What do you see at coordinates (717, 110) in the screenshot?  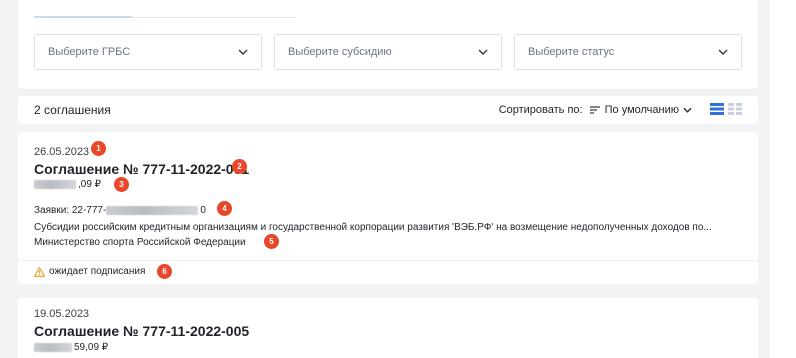 I see `list-view-icon` at bounding box center [717, 110].